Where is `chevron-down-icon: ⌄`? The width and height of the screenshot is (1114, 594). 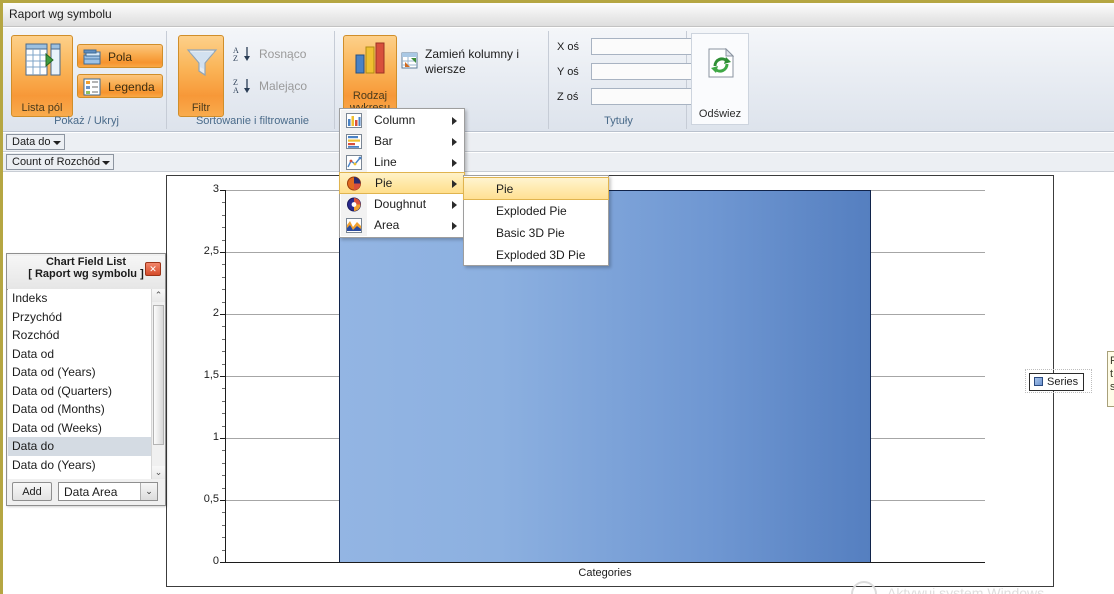
chevron-down-icon: ⌄ is located at coordinates (148, 491).